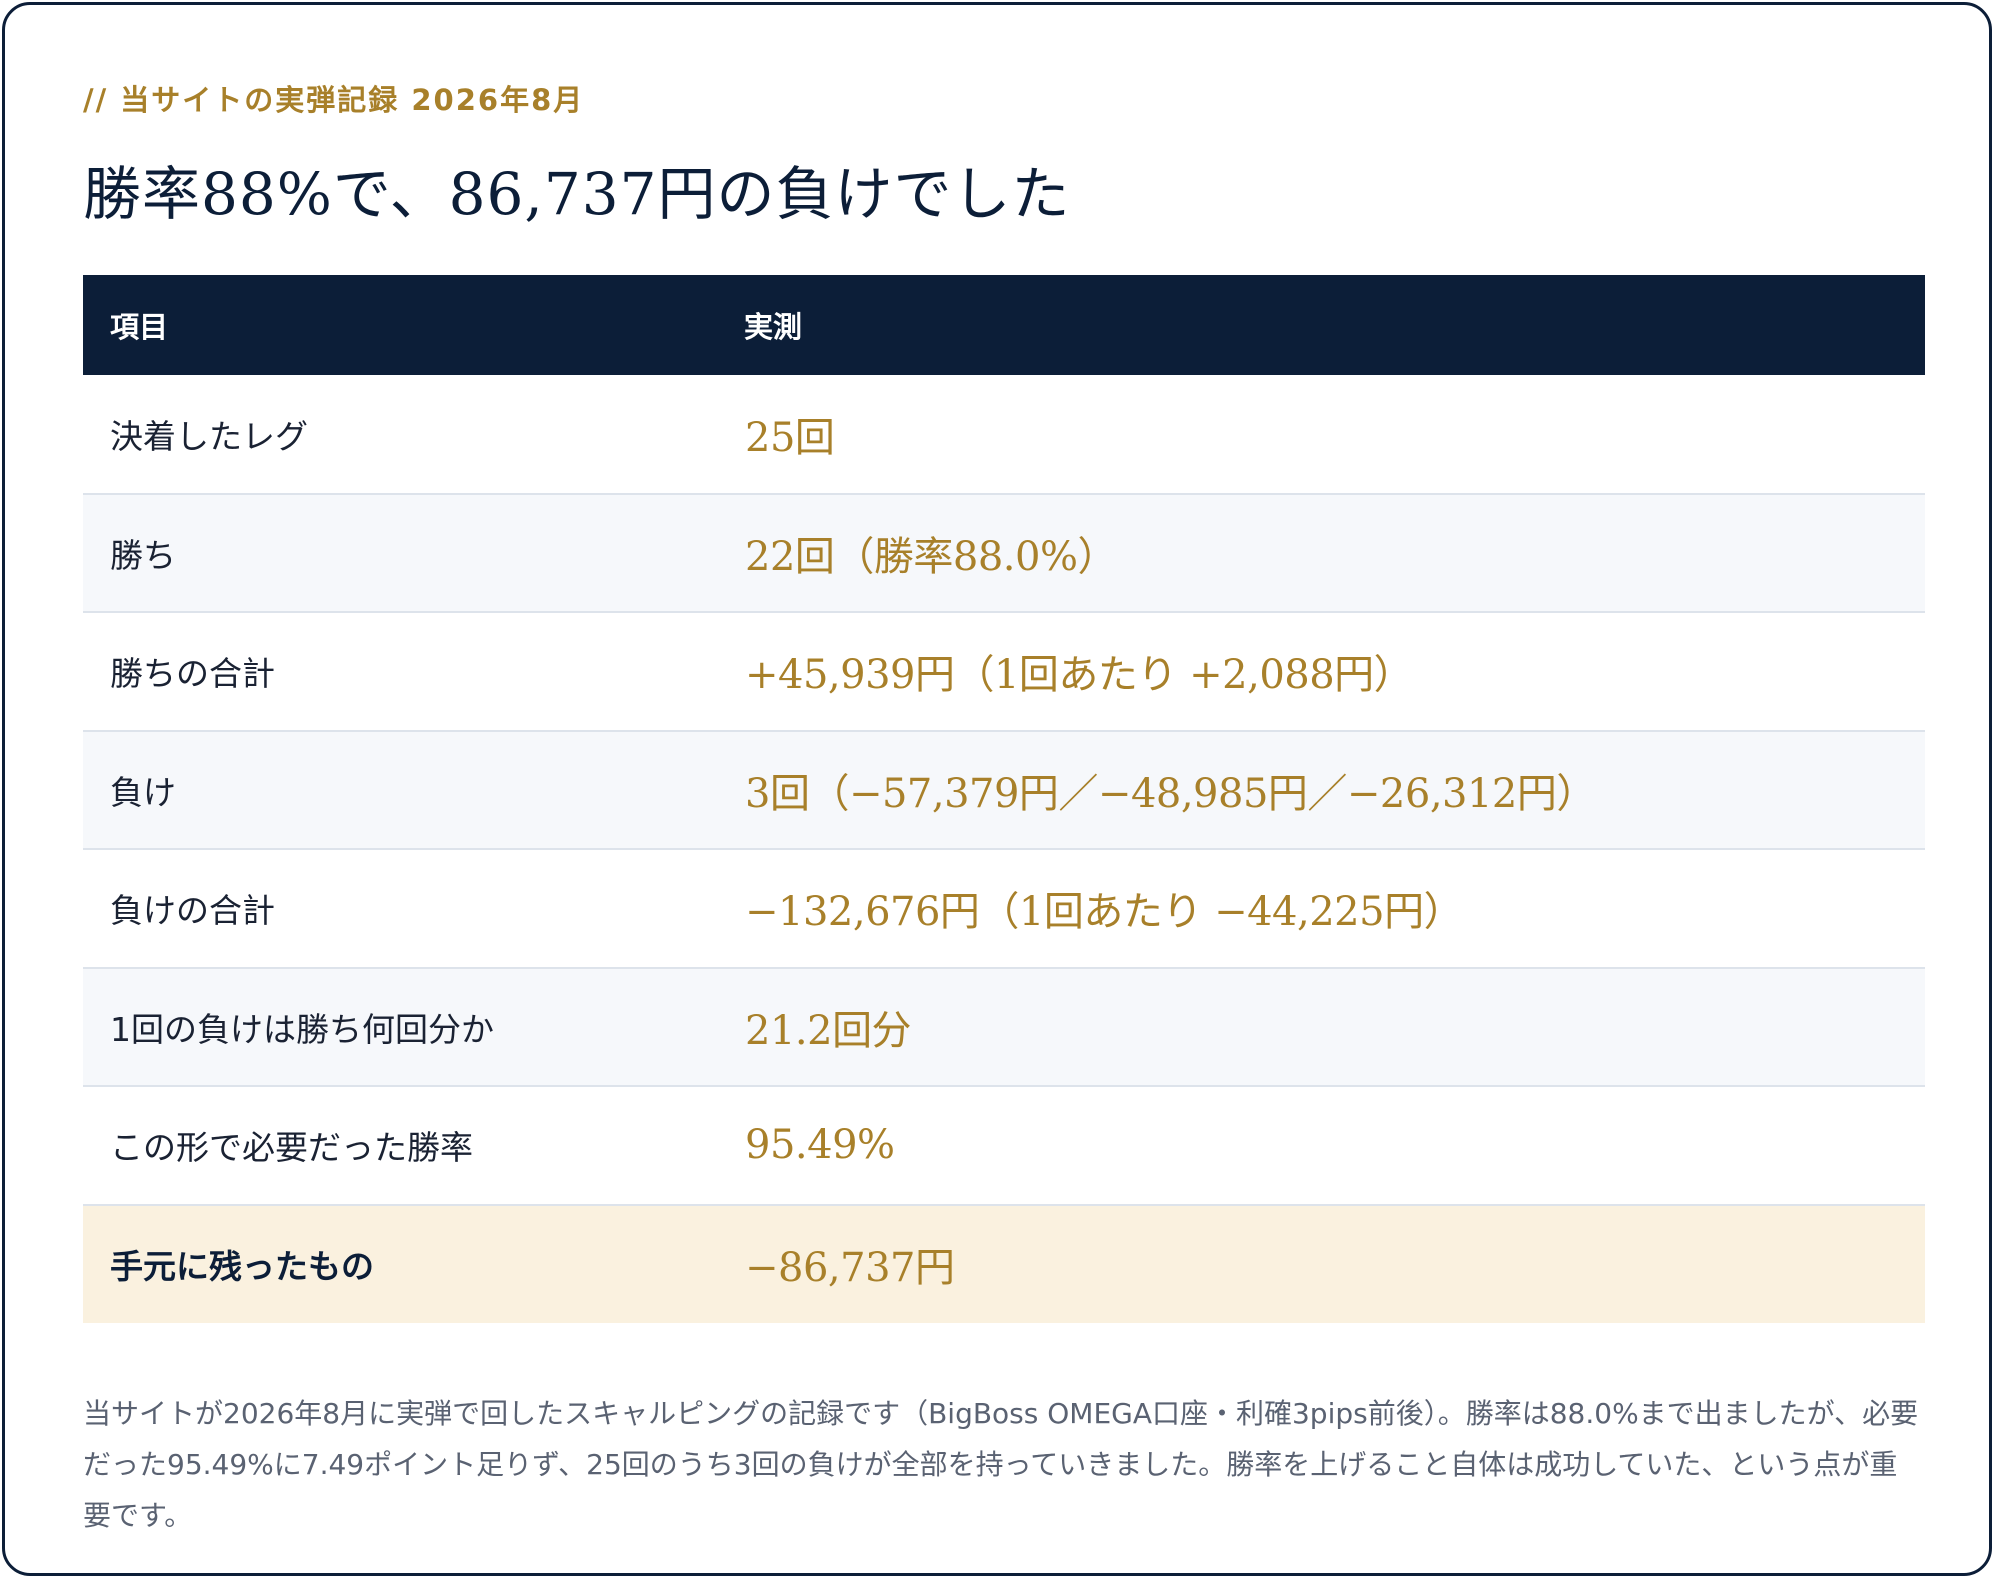 The height and width of the screenshot is (1584, 2000). I want to click on table-row: この形で必要だった勝率 95.49%, so click(1004, 1146).